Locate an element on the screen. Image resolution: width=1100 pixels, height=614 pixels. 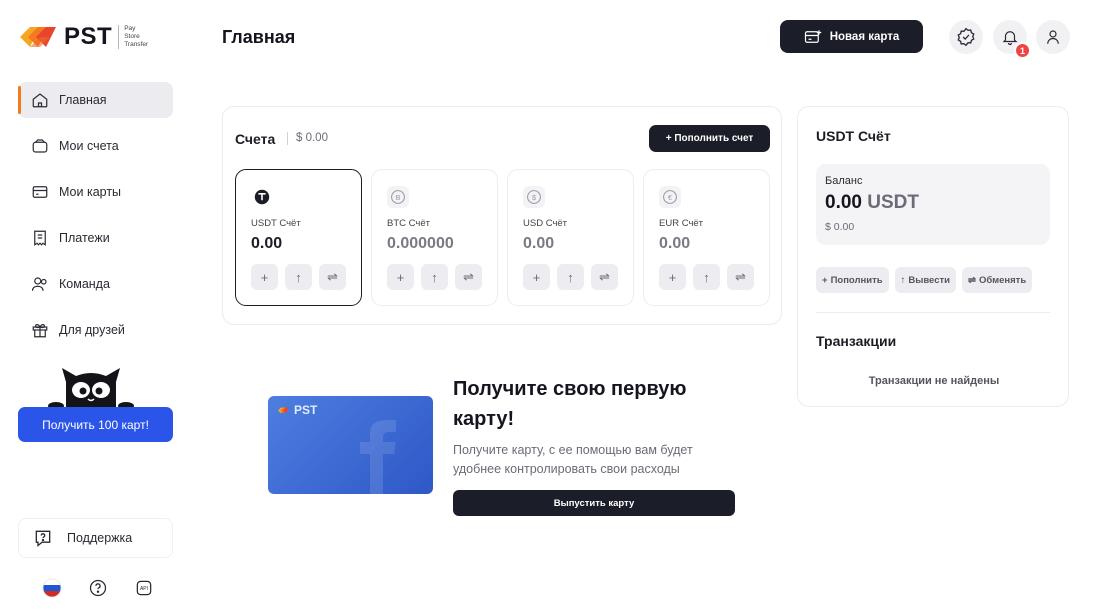
detail-exchange-button: ⇌ Обменять is located at coordinates (997, 280).